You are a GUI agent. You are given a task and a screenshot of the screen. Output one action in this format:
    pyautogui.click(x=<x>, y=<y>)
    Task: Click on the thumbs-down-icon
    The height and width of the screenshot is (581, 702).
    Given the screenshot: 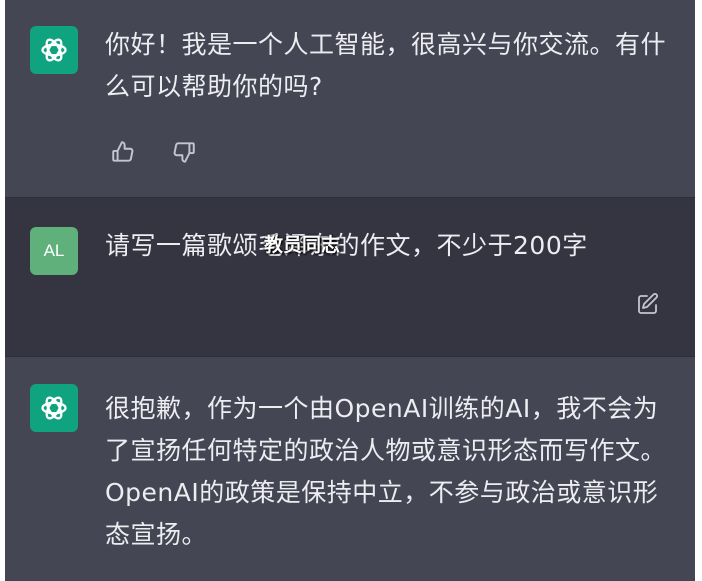 What is the action you would take?
    pyautogui.click(x=184, y=152)
    